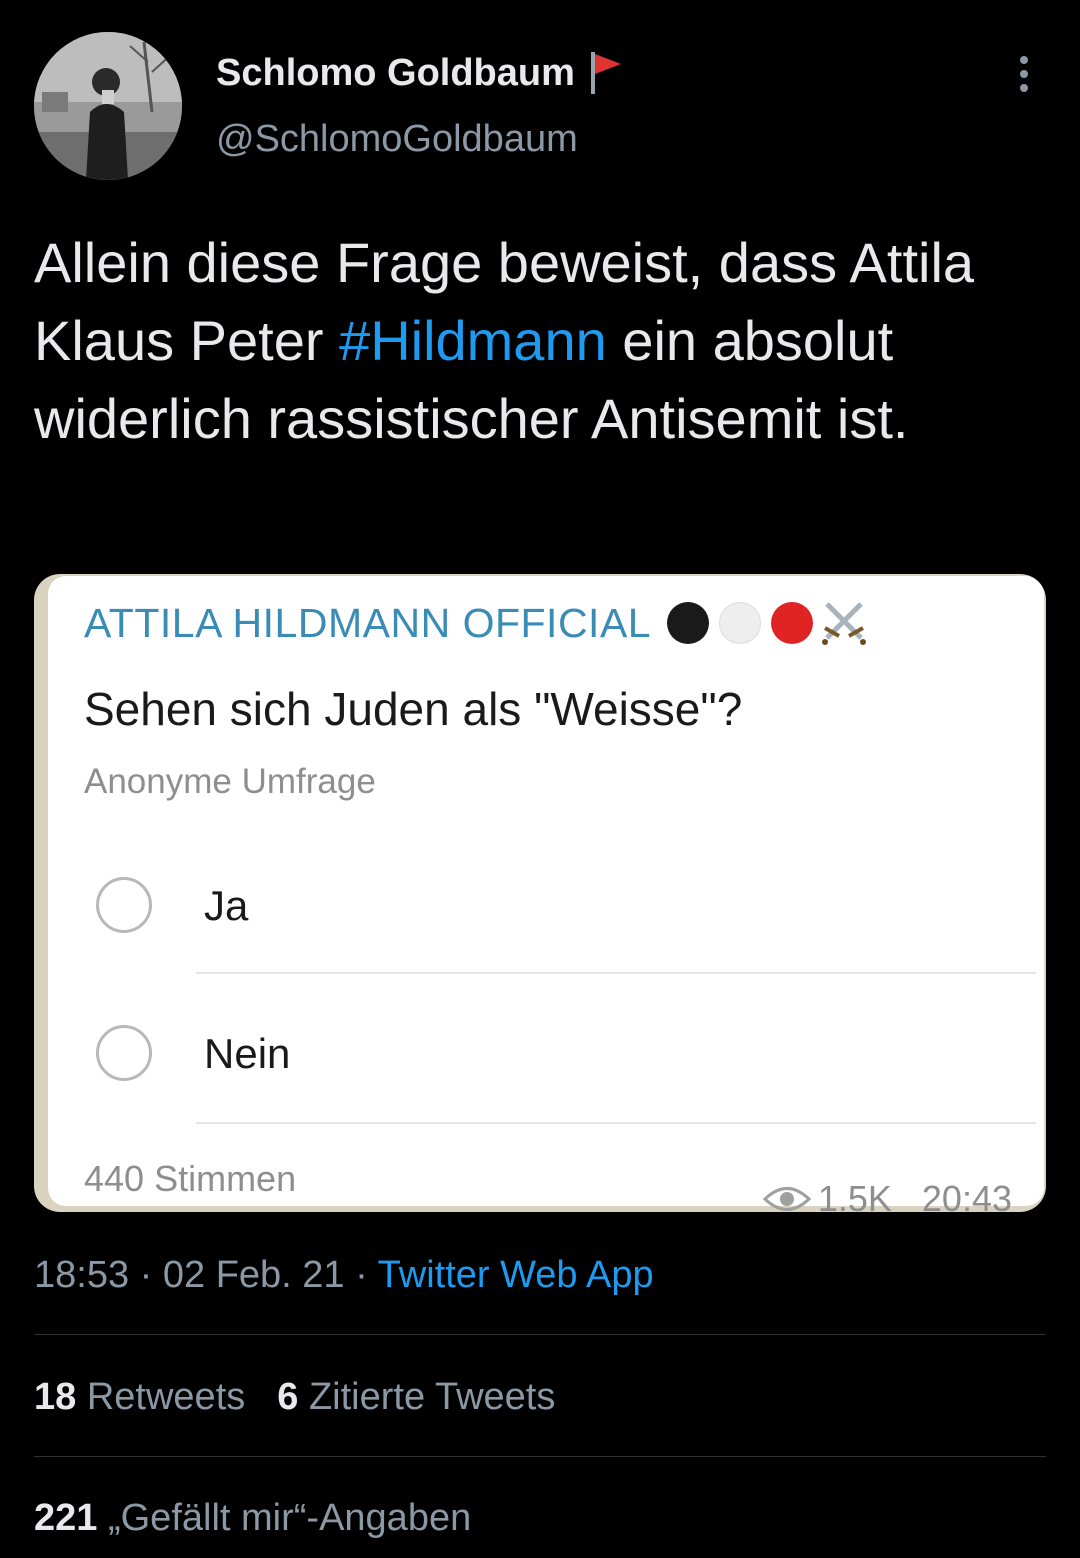  Describe the element at coordinates (230, 781) in the screenshot. I see `poll-type-label: Anonyme Umfrage` at that location.